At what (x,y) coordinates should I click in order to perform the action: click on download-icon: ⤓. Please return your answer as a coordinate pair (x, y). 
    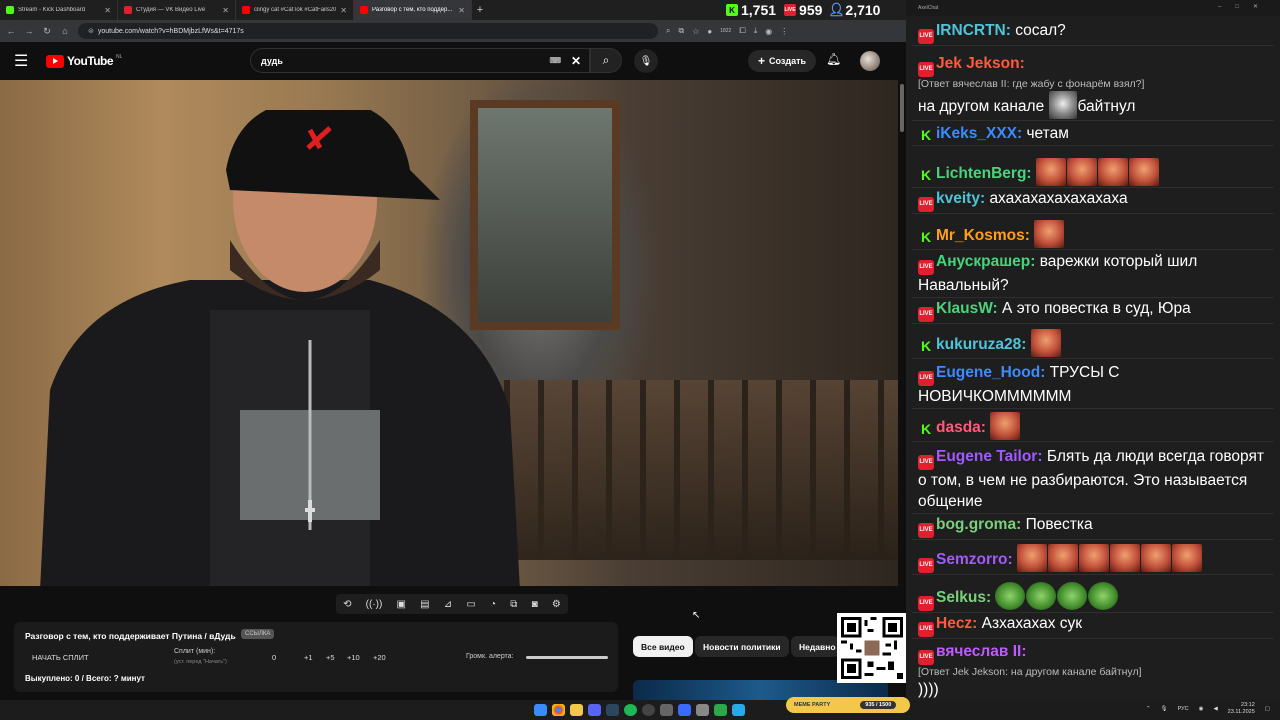
    Looking at the image, I should click on (756, 31).